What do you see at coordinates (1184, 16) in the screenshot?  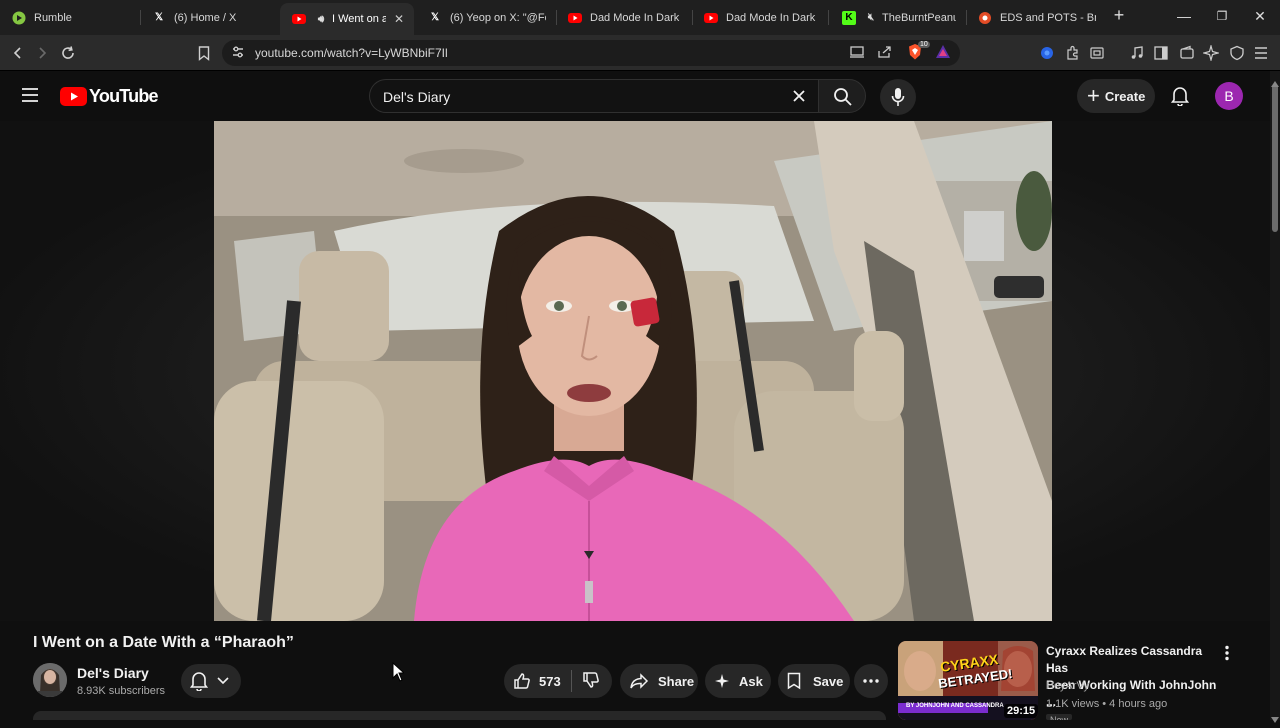 I see `minimize-icon: —` at bounding box center [1184, 16].